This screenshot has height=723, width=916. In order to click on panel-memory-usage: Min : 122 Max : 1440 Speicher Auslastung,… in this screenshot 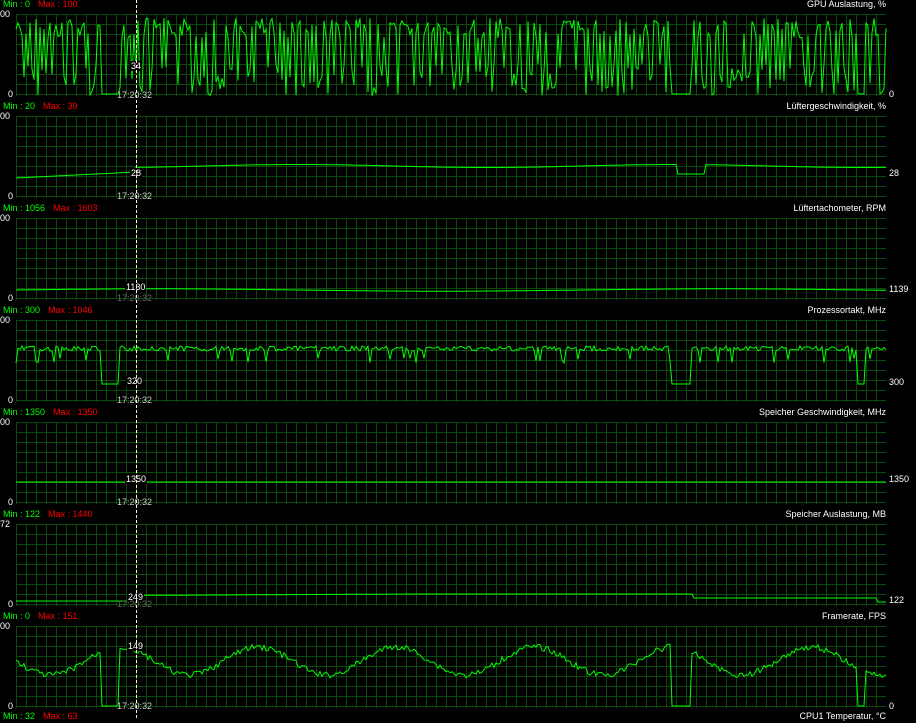, I will do `click(458, 560)`.